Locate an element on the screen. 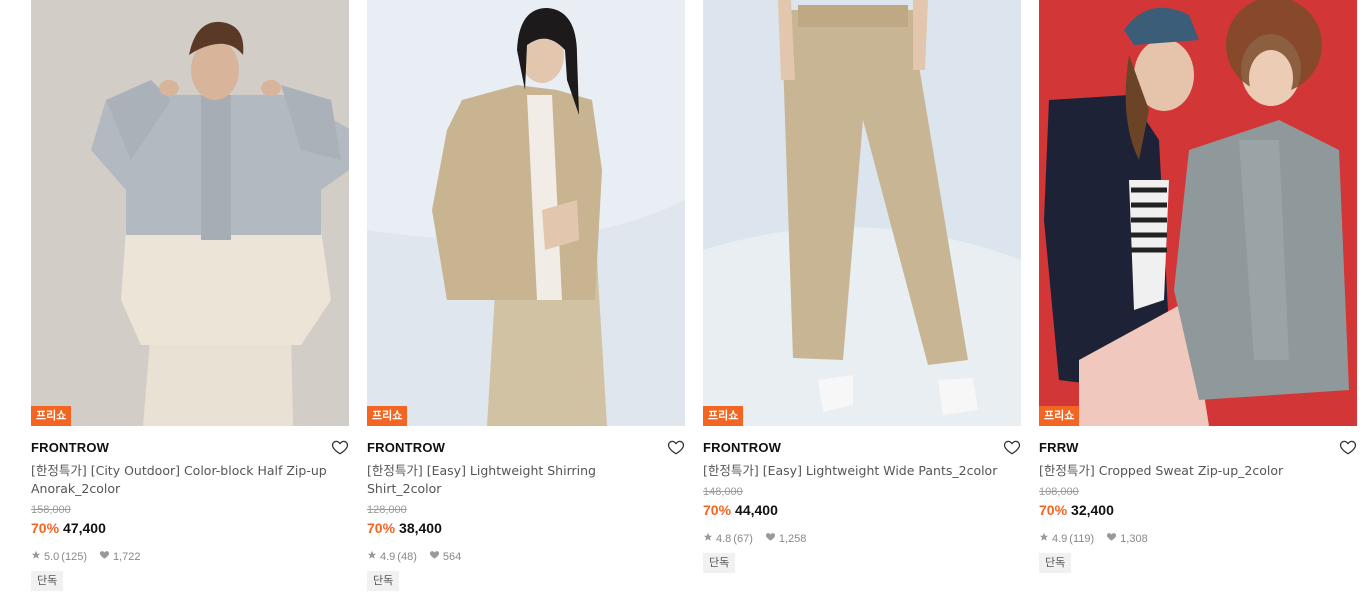 Image resolution: width=1372 pixels, height=597 pixels. like-count: 564 is located at coordinates (452, 556).